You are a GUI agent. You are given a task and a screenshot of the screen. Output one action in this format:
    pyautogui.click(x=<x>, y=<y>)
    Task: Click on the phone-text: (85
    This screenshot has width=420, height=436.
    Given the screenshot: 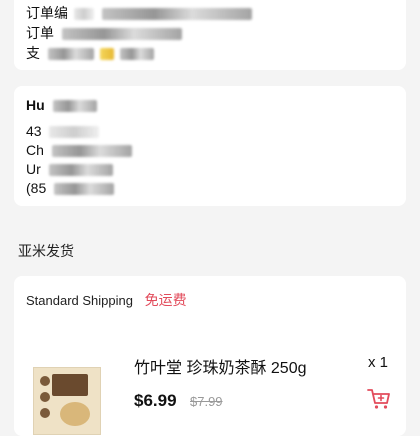 What is the action you would take?
    pyautogui.click(x=36, y=188)
    